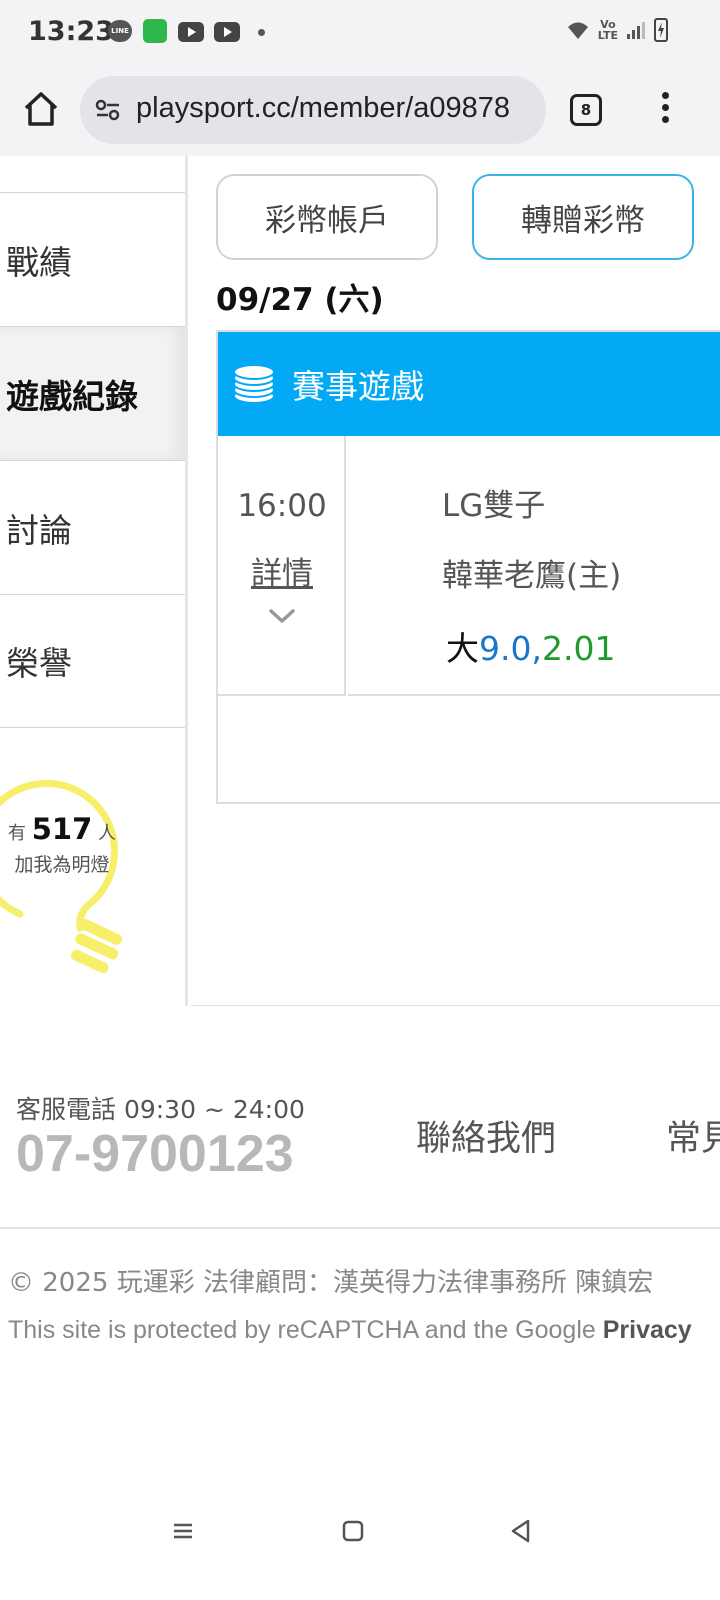 The height and width of the screenshot is (1600, 720). I want to click on home-icon, so click(41, 109).